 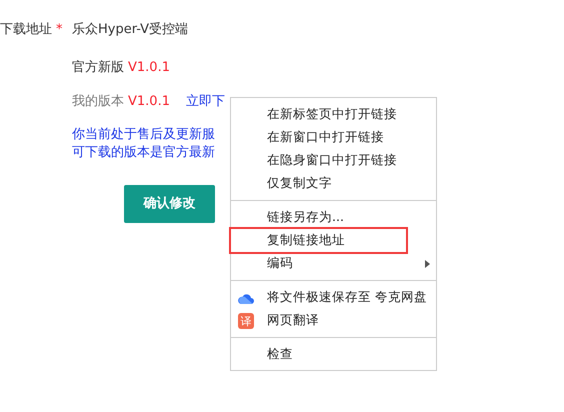 I want to click on menu-item: 复制链接地址, so click(x=318, y=240).